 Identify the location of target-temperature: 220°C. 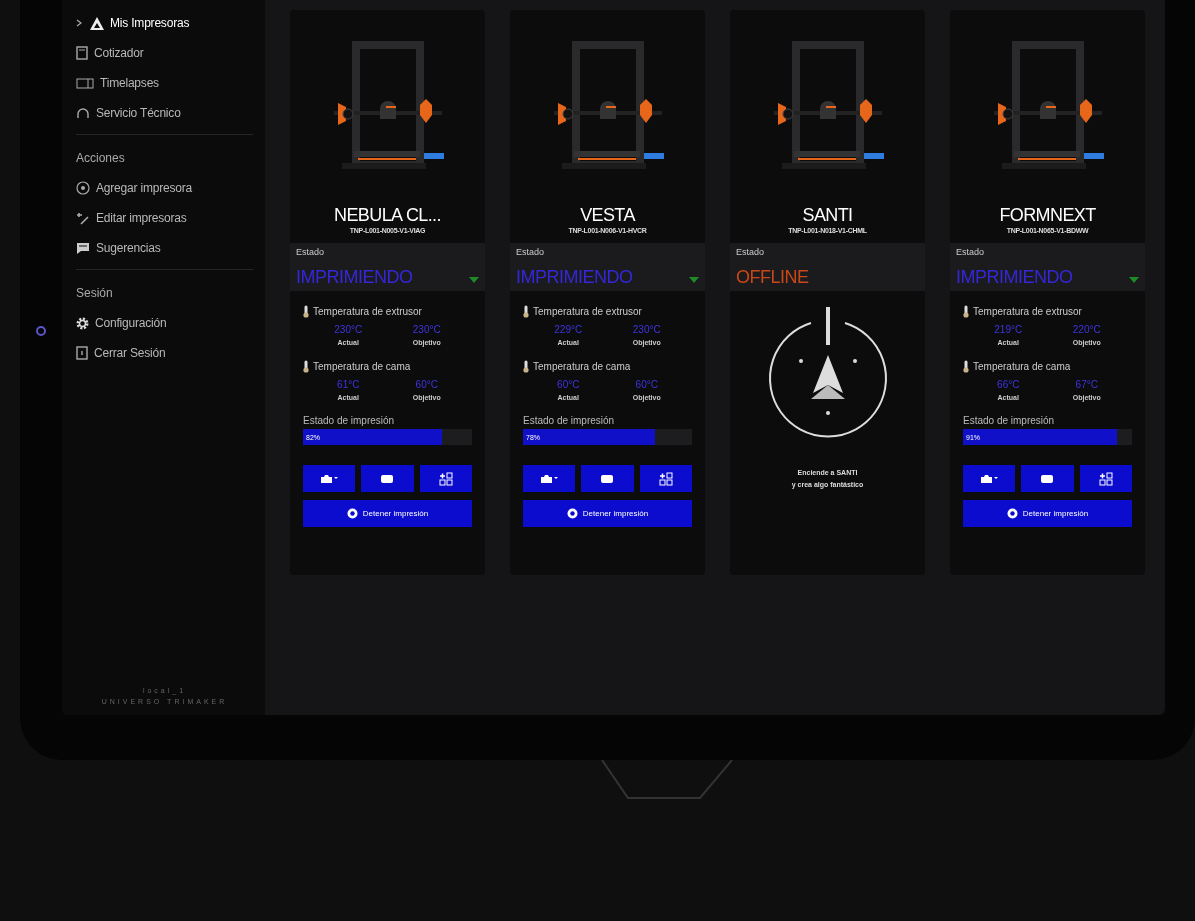
(1086, 329).